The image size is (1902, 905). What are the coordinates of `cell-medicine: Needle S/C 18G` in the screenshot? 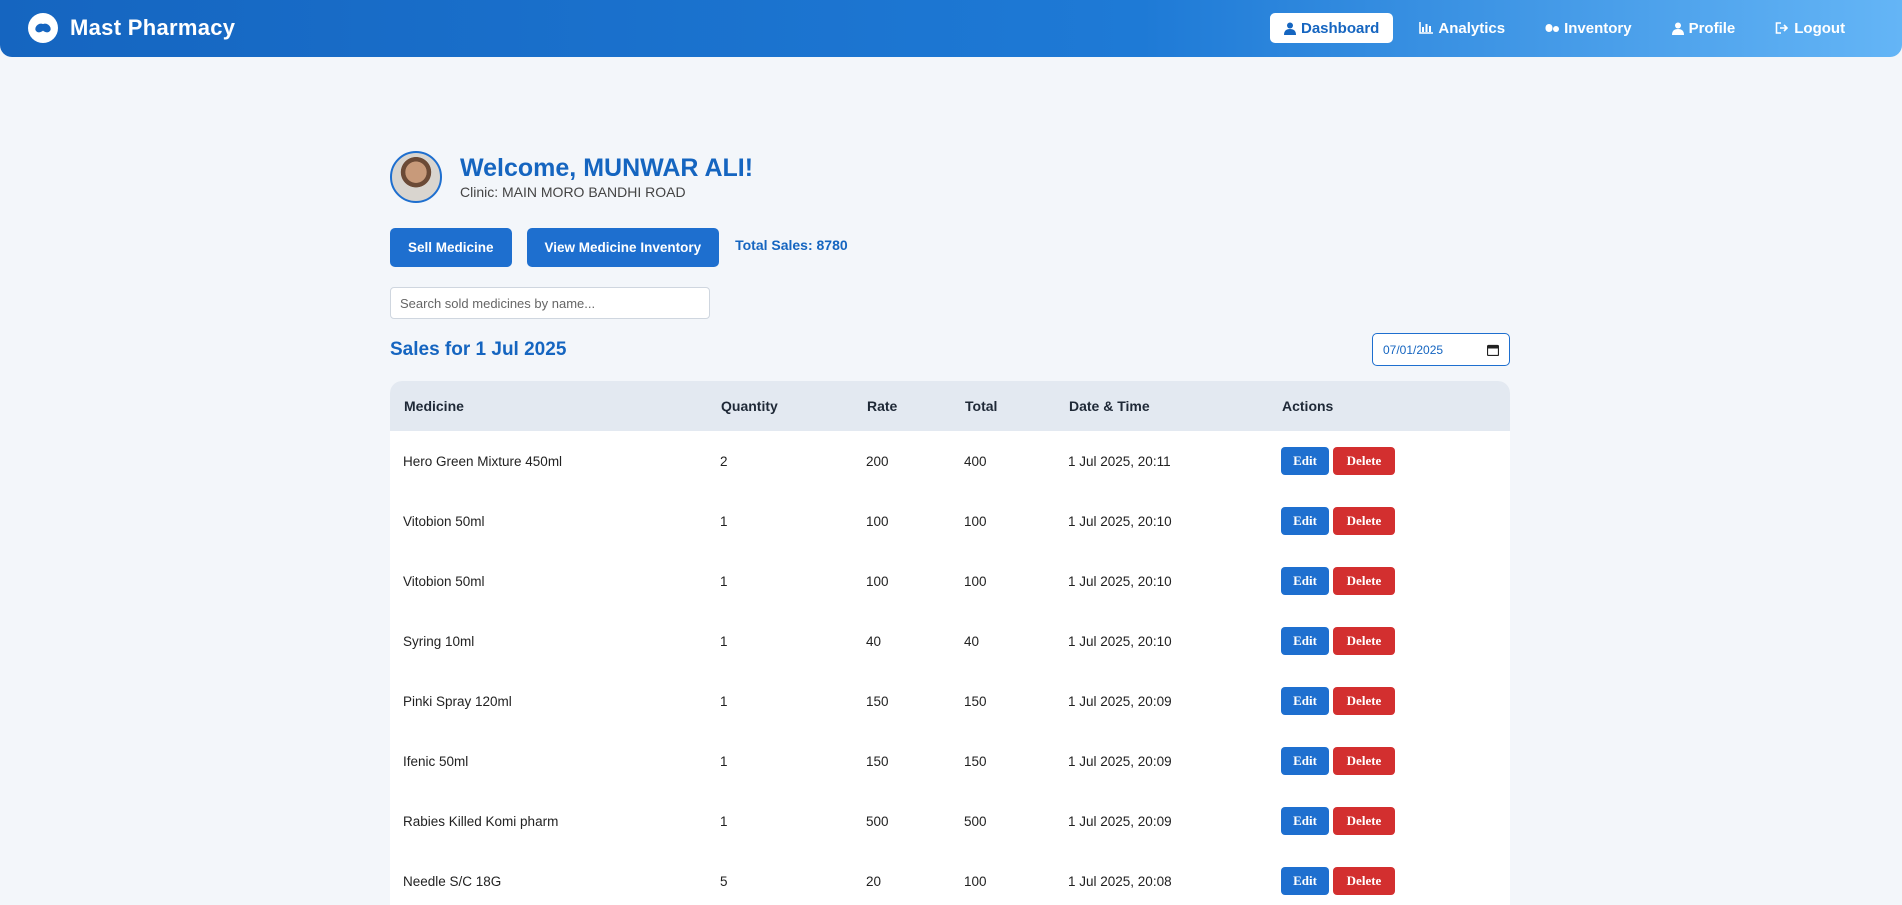 It's located at (452, 881).